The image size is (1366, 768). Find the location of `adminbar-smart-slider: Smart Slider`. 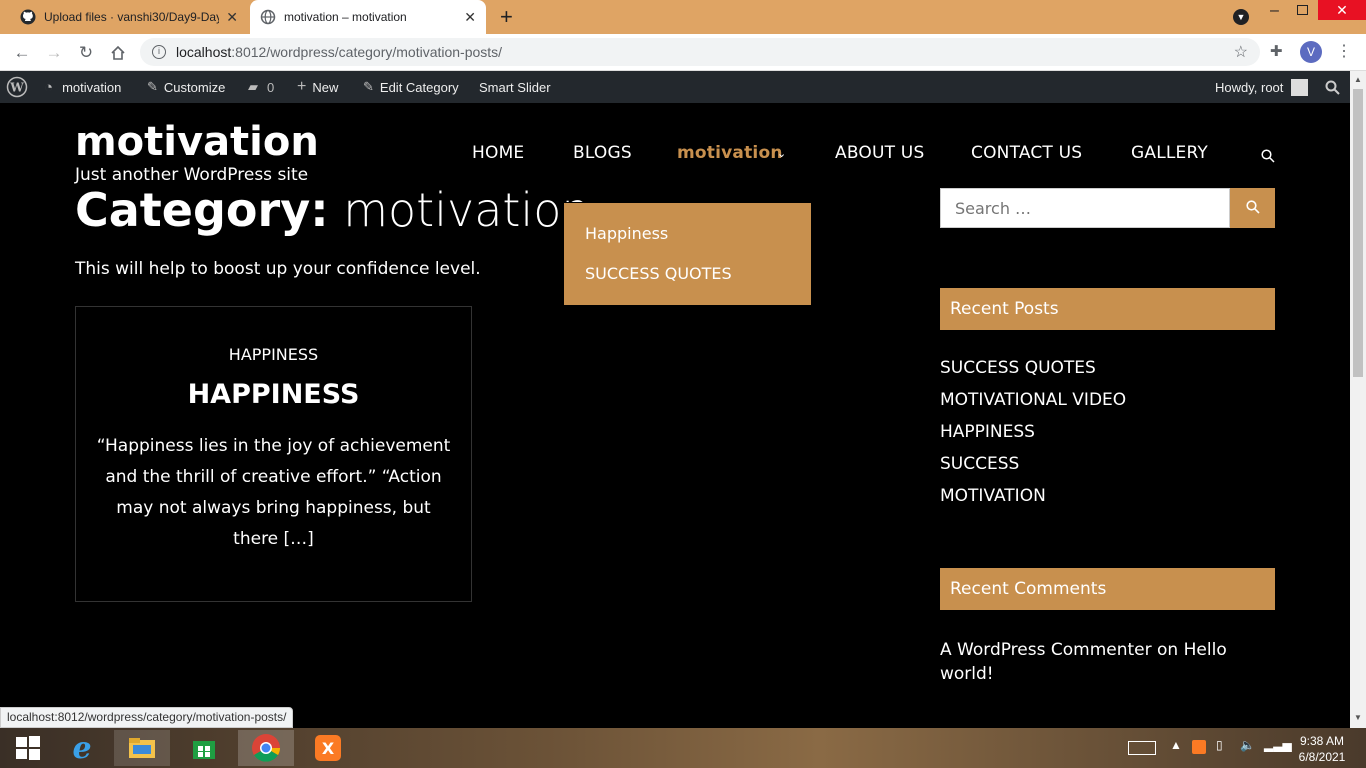

adminbar-smart-slider: Smart Slider is located at coordinates (515, 87).